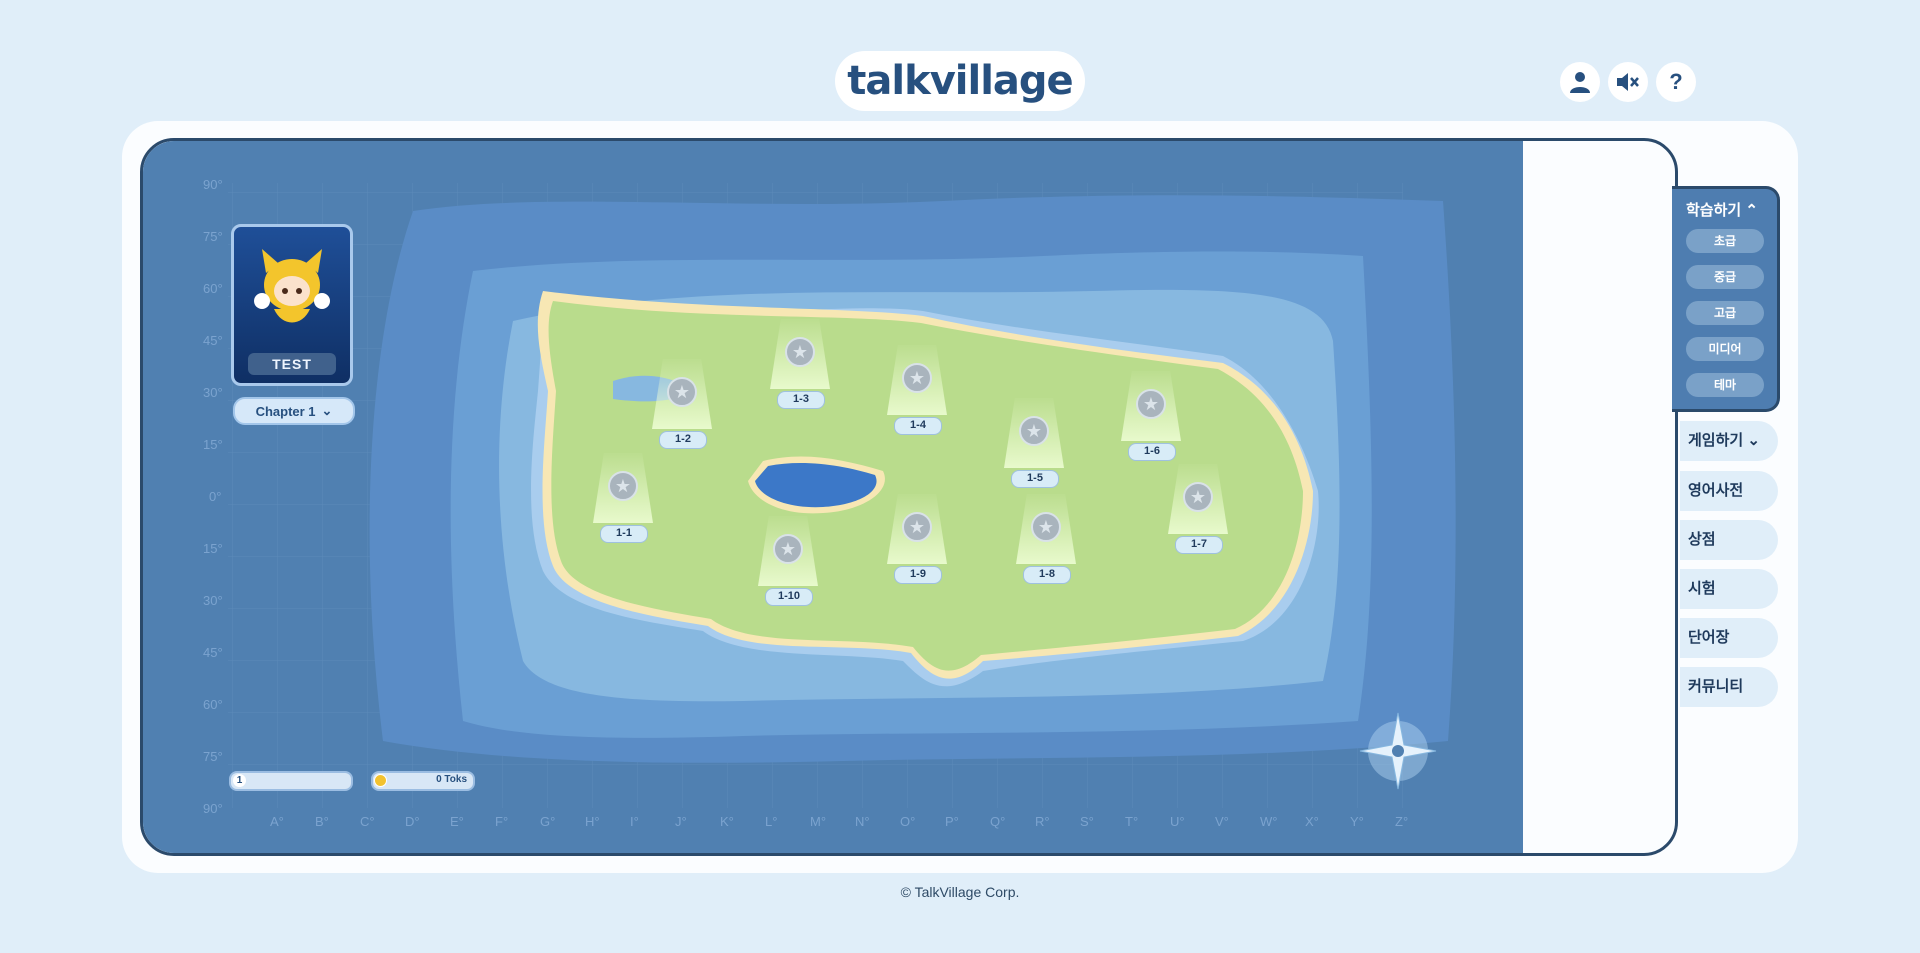 The width and height of the screenshot is (1920, 953). What do you see at coordinates (1729, 589) in the screenshot?
I see `menu-item-exam: 시험` at bounding box center [1729, 589].